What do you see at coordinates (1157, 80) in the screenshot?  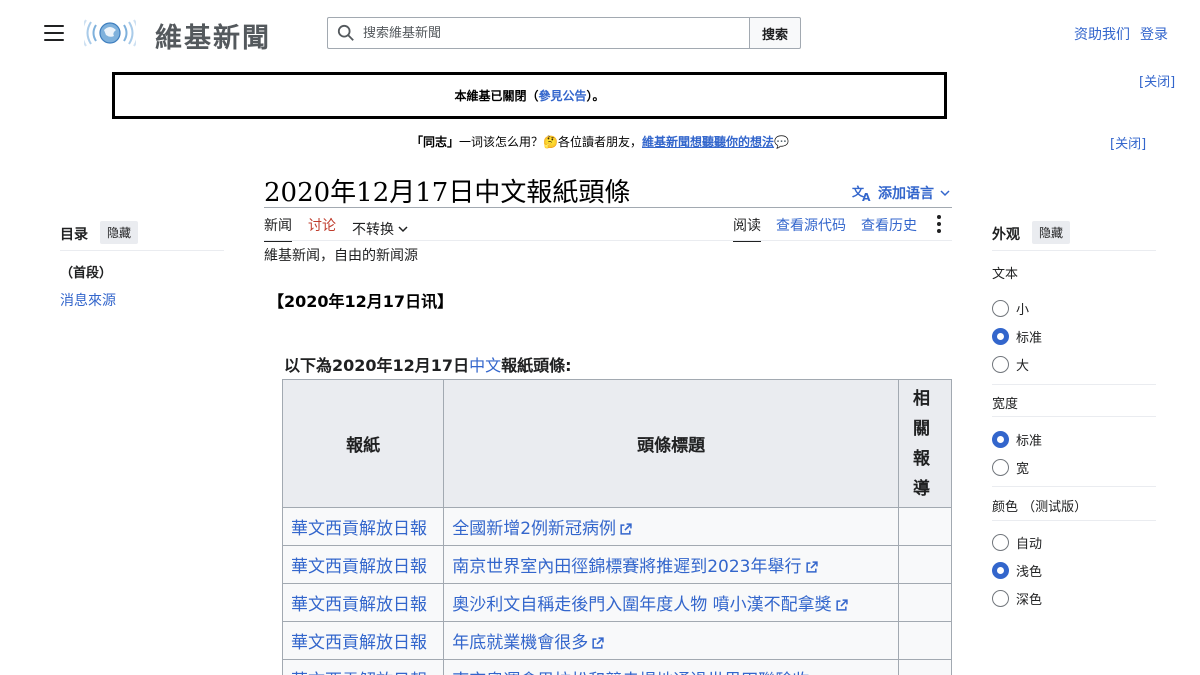 I see `notice-close-link: [关闭]` at bounding box center [1157, 80].